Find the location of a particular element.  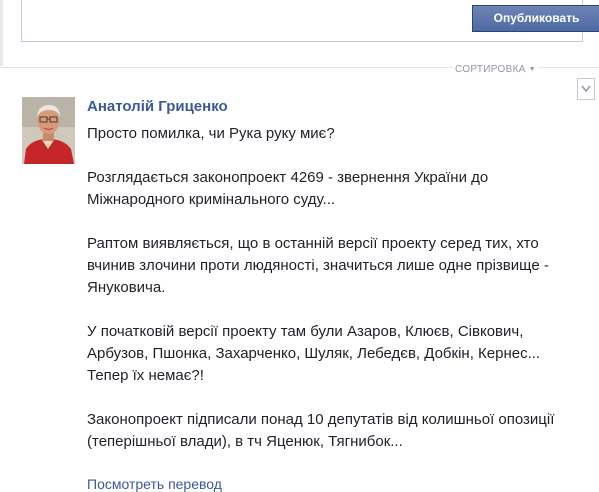

sort-label: СОРТИРОВКА is located at coordinates (490, 69).